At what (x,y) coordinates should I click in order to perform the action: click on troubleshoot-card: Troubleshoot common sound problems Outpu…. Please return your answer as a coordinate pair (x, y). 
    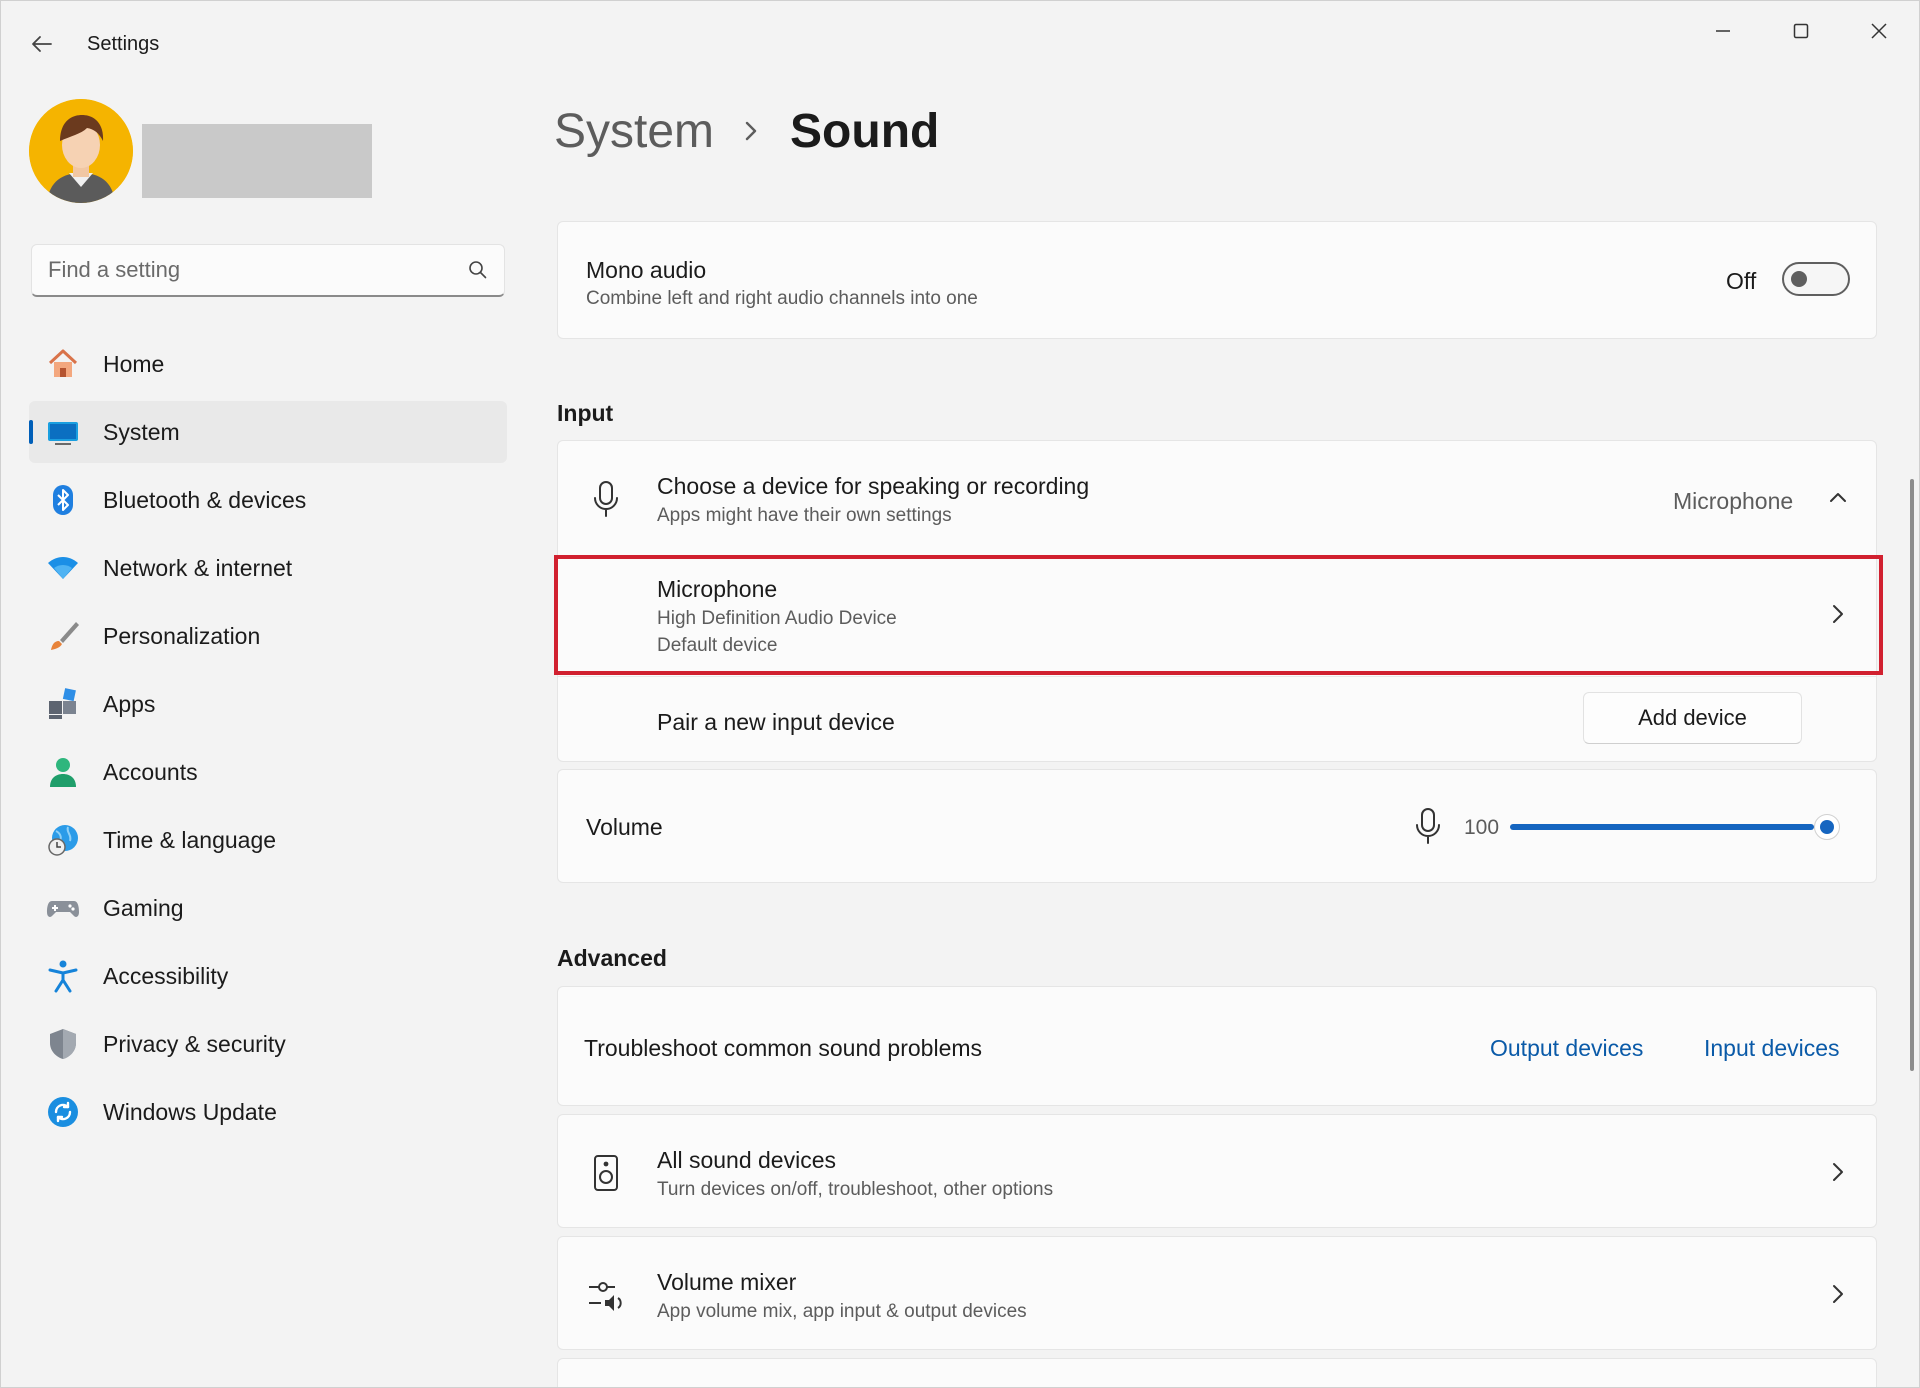
    Looking at the image, I should click on (1217, 1046).